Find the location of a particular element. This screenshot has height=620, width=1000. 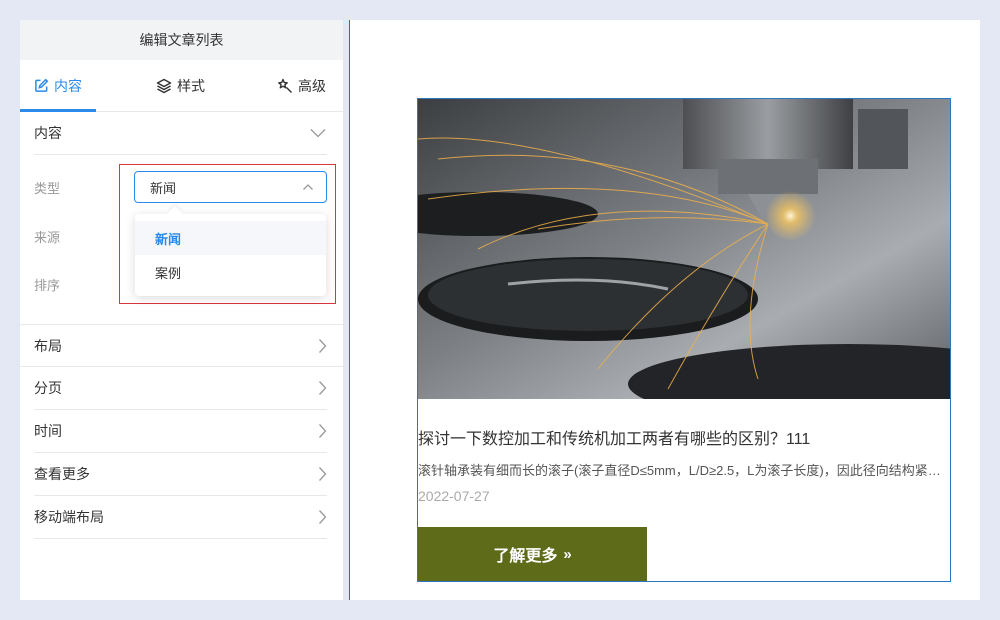

source-field-label: 来源 is located at coordinates (47, 237).